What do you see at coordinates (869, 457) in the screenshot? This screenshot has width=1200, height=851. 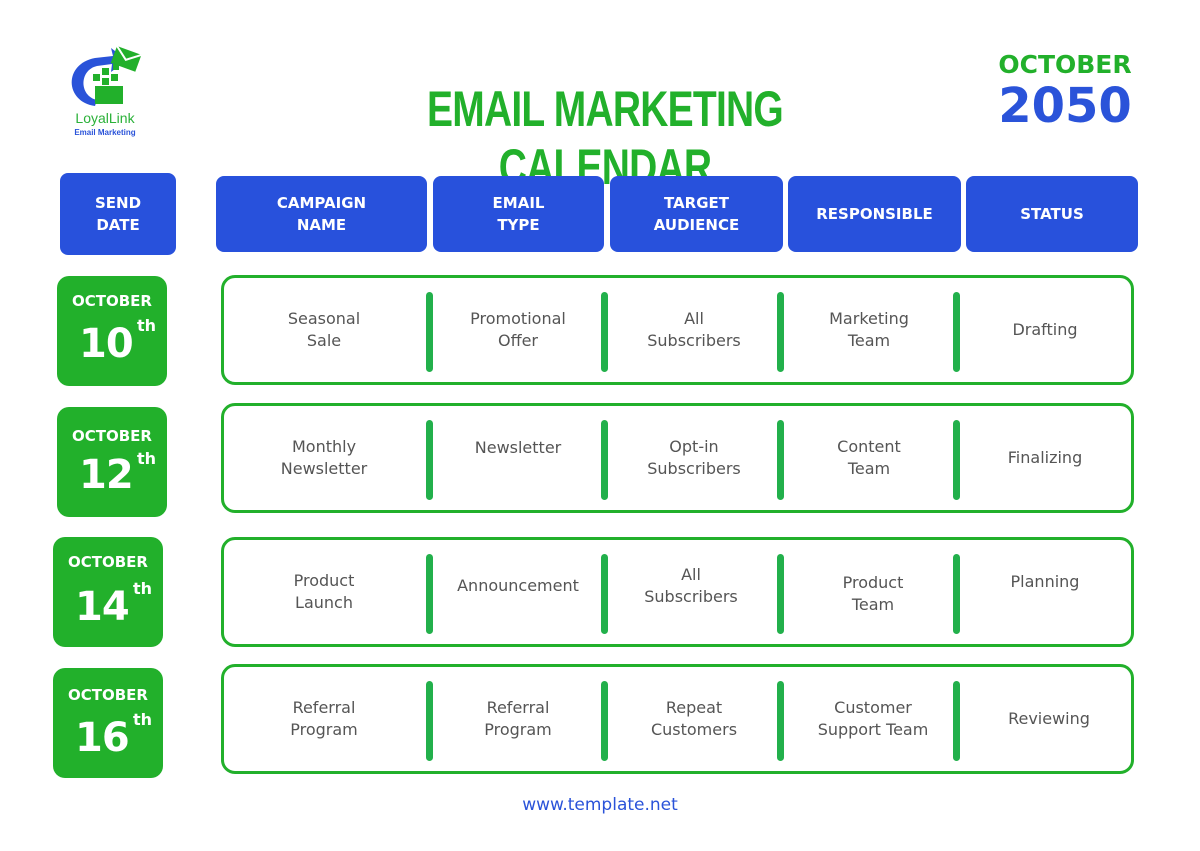 I see `cell-responsible: Content Team` at bounding box center [869, 457].